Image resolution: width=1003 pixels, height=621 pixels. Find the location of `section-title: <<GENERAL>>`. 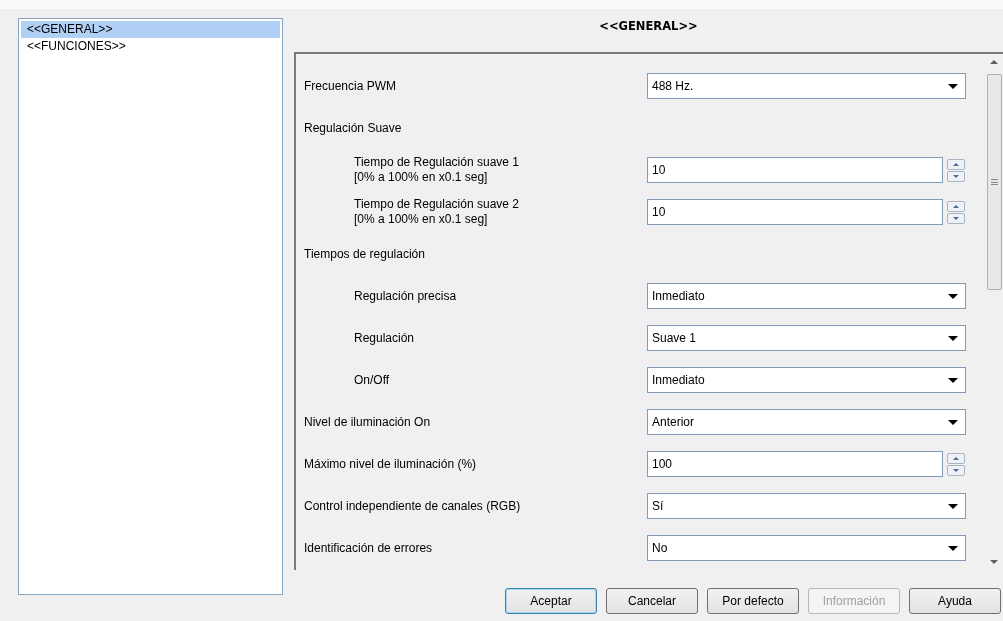

section-title: <<GENERAL>> is located at coordinates (648, 25).